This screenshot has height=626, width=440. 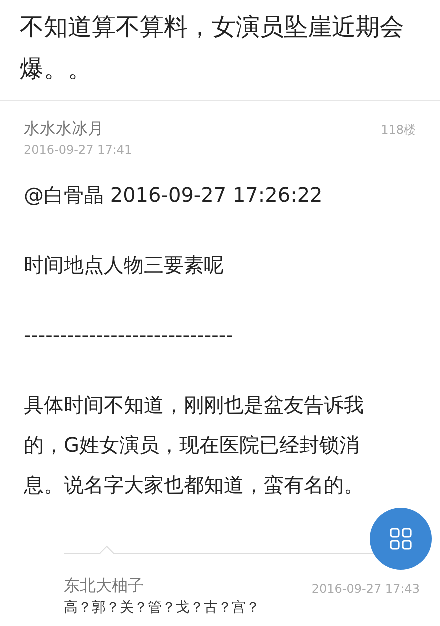 I want to click on floor-number: 118楼, so click(x=398, y=130).